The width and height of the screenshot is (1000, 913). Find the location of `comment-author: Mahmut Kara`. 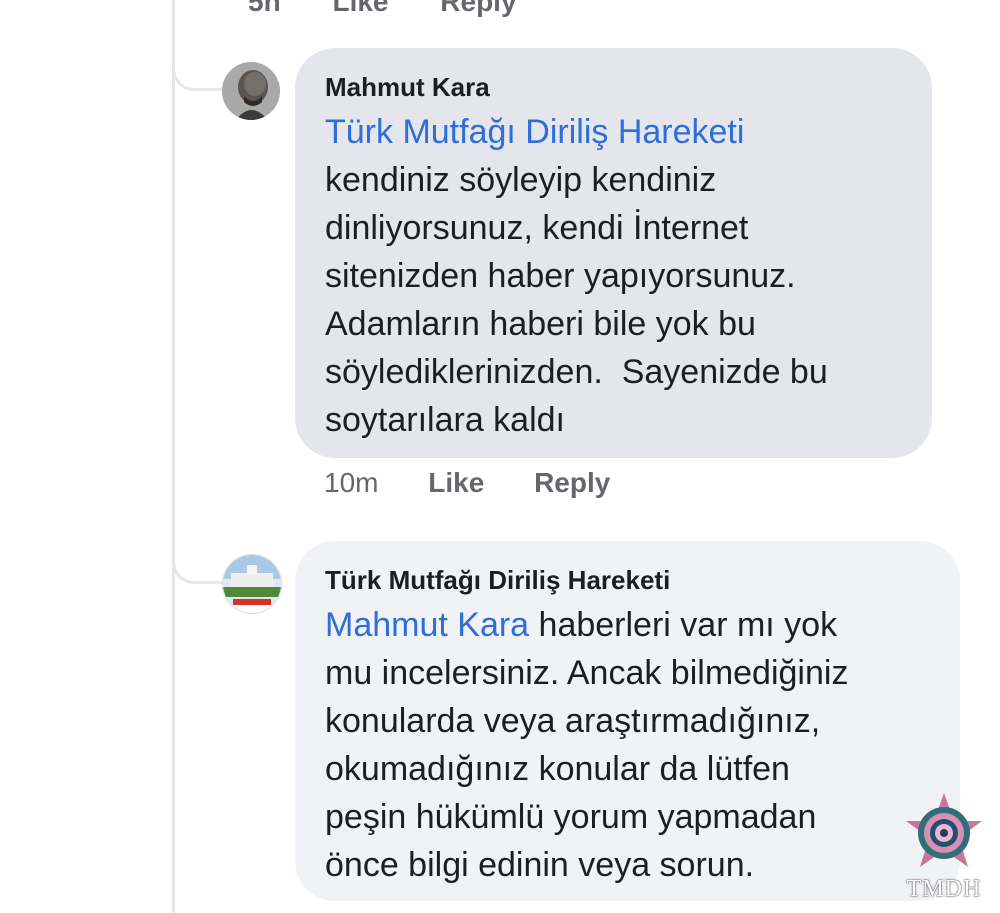

comment-author: Mahmut Kara is located at coordinates (613, 87).